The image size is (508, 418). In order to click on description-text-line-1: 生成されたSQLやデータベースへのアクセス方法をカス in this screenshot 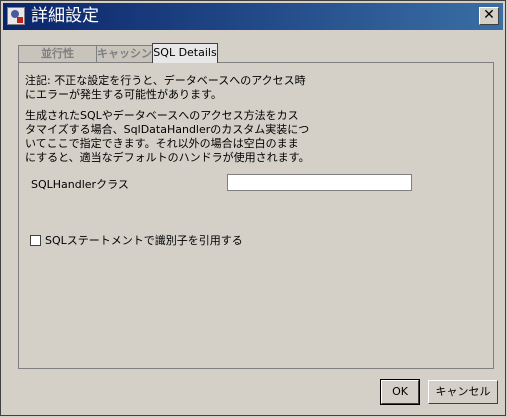, I will do `click(162, 115)`.